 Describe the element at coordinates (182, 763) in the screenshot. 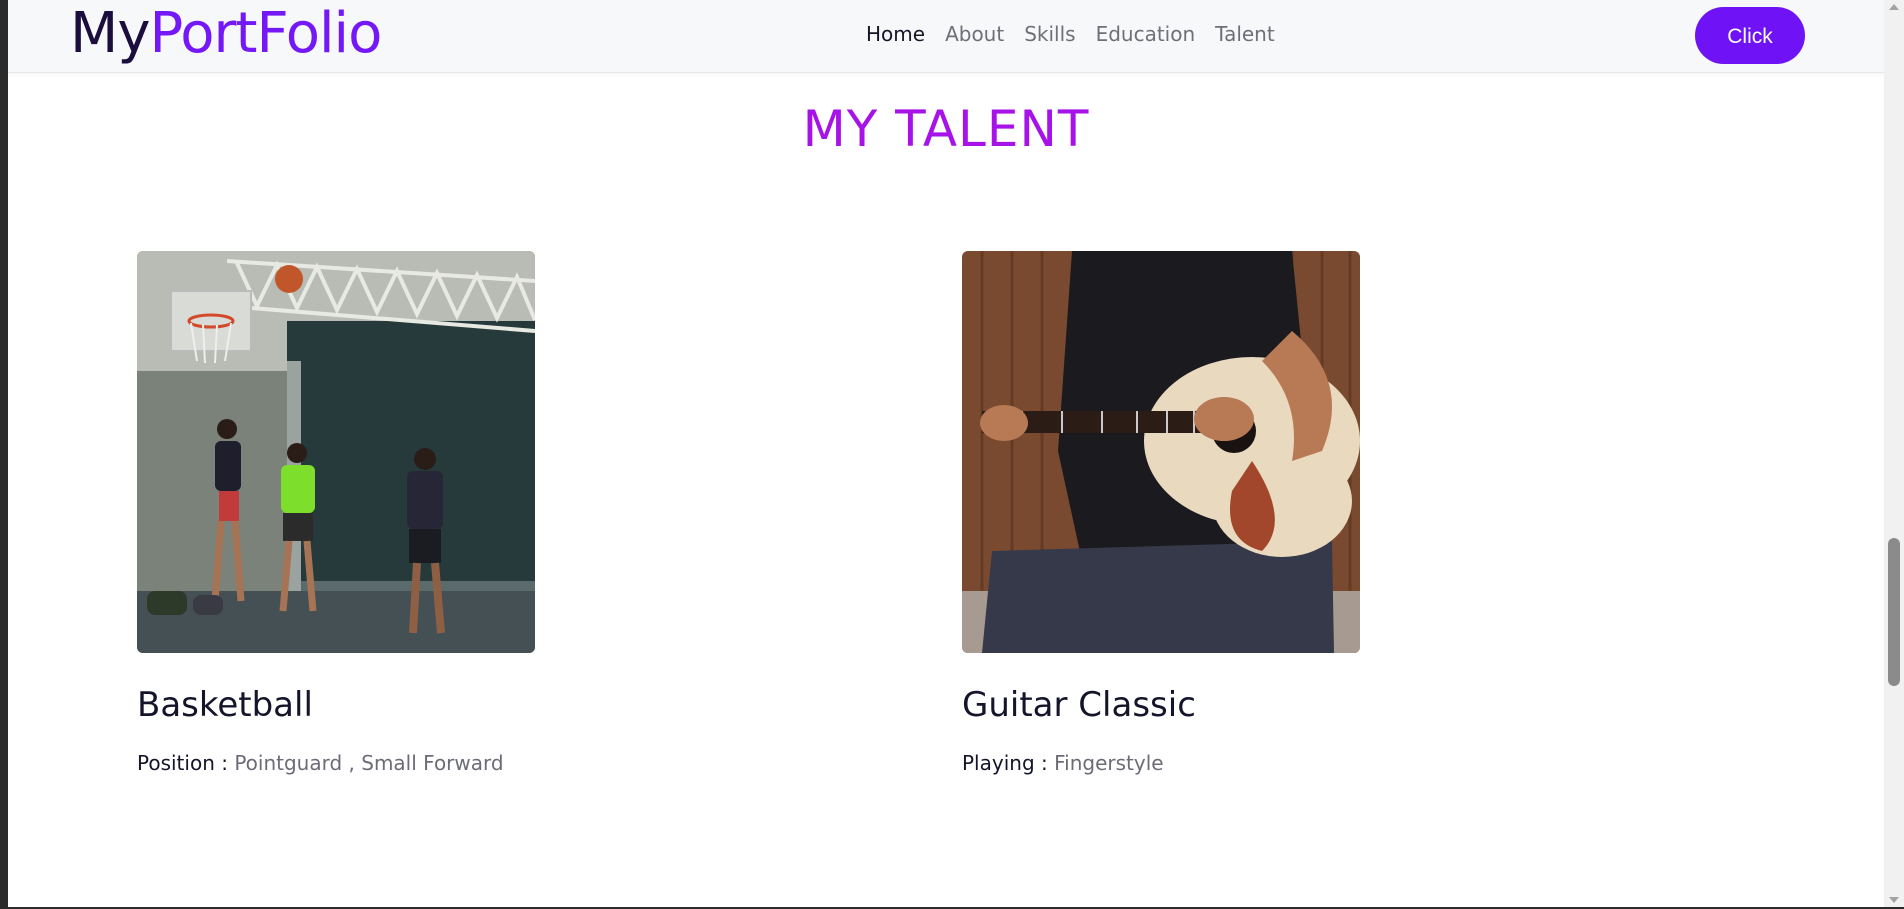

I see `detail-label: Position :` at that location.